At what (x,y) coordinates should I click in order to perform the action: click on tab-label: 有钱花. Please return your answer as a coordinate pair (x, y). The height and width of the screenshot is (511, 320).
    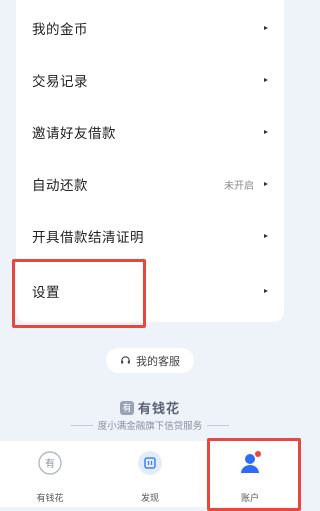
    Looking at the image, I should click on (50, 499).